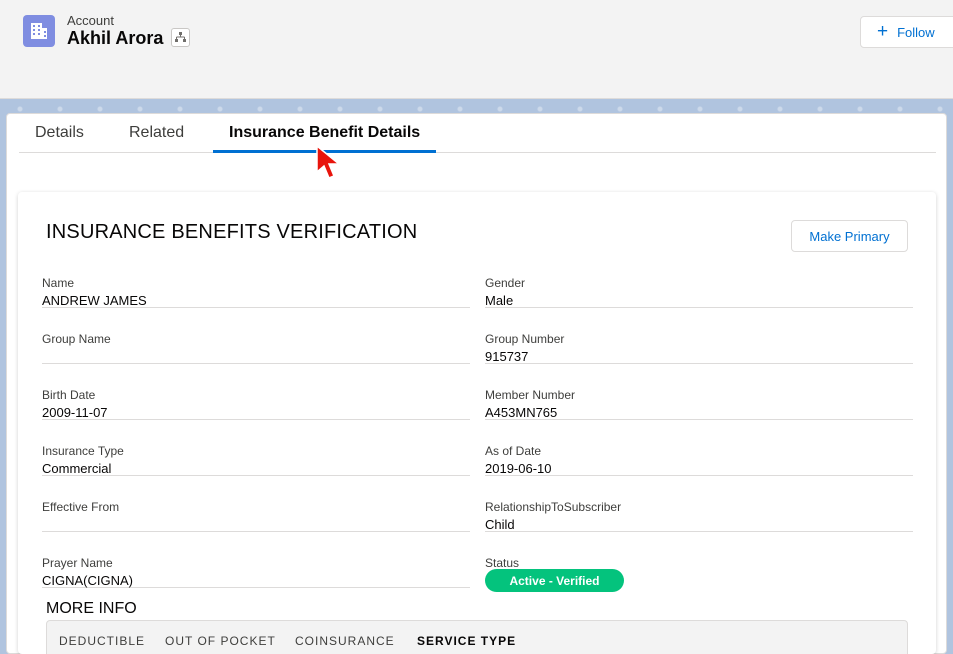 The image size is (953, 654). Describe the element at coordinates (521, 412) in the screenshot. I see `field-value: A453MN765` at that location.